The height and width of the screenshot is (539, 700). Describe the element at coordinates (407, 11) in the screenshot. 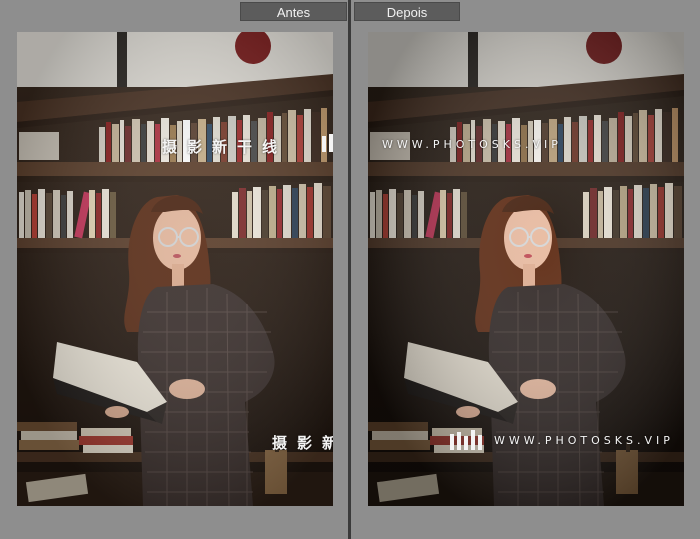

I see `after-label: Depois` at that location.